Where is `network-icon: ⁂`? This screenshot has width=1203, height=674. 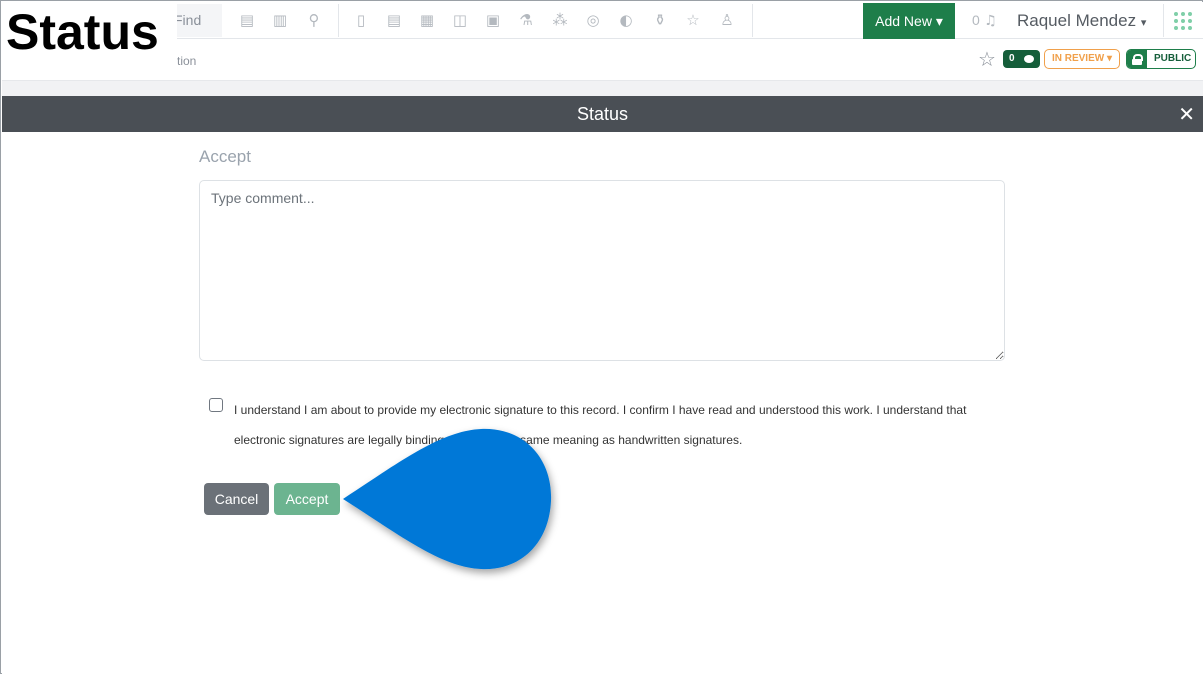 network-icon: ⁂ is located at coordinates (560, 20).